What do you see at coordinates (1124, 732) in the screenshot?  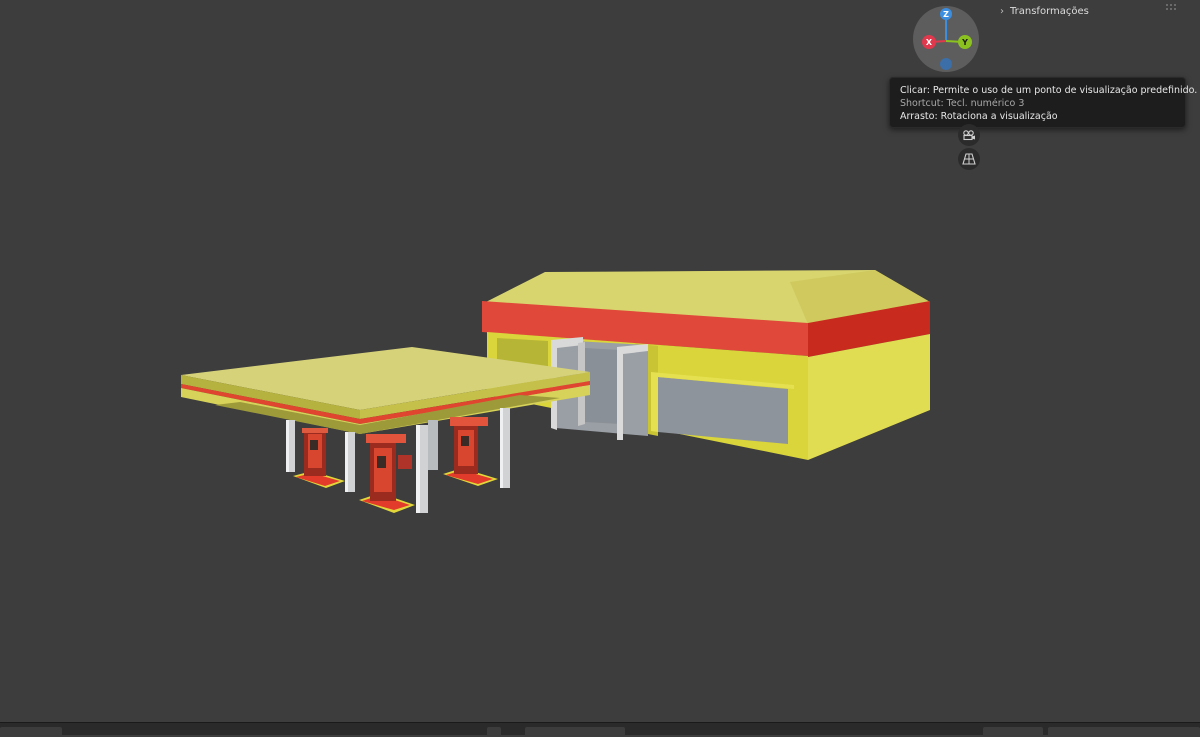 I see `frame-range-field` at bounding box center [1124, 732].